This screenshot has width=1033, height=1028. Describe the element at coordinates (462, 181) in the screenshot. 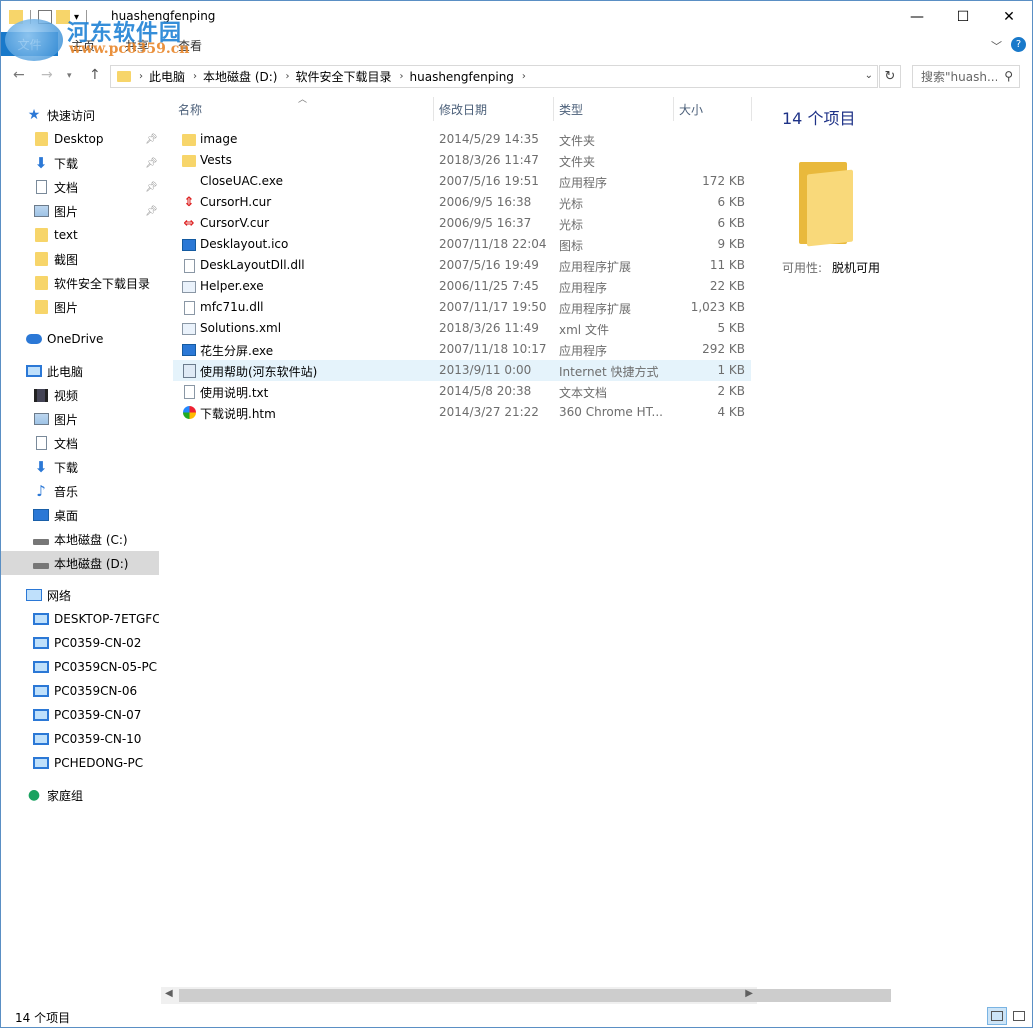

I see `file-row: CloseUAC.exe 2007/5/16 19:51 应用程序 172 KB` at that location.